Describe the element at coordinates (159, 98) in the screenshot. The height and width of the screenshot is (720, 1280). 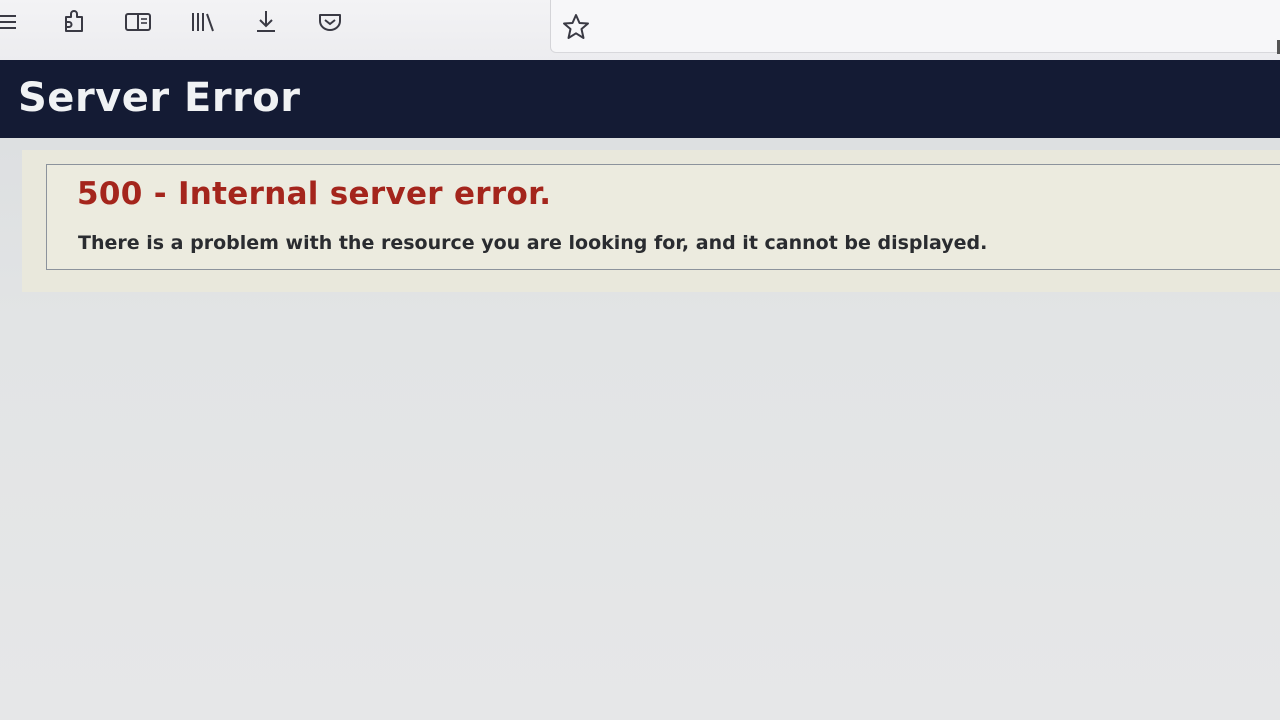
I see `page-title: Server Error` at that location.